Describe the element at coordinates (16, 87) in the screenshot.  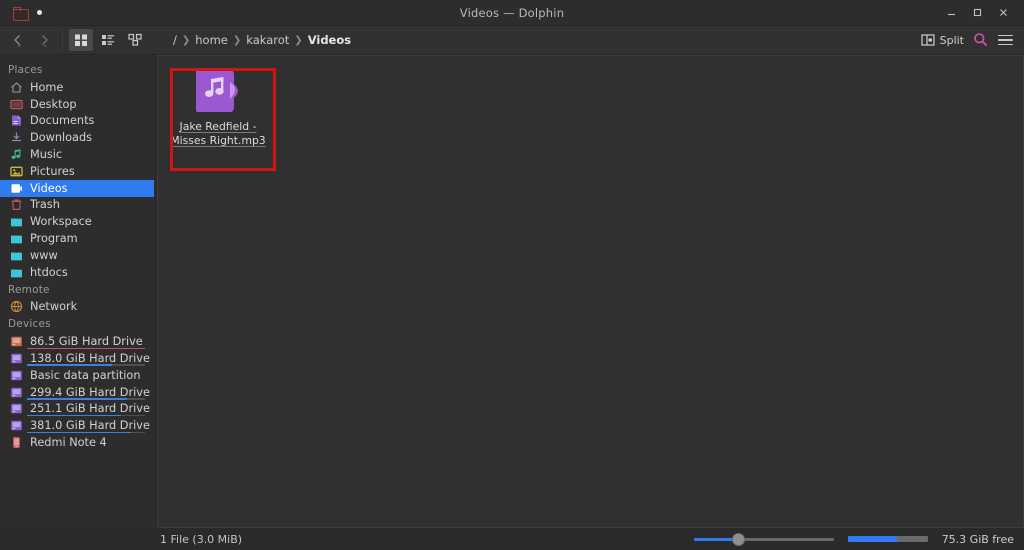
I see `home-icon` at that location.